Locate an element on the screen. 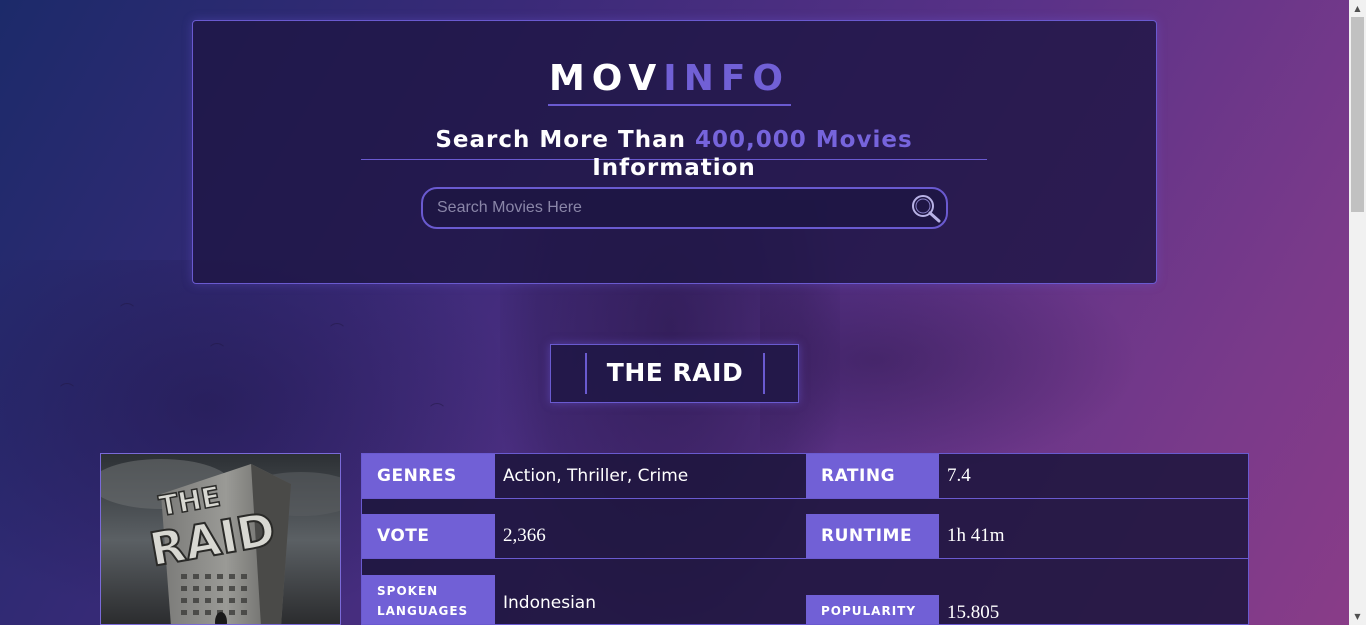  tagline-after: Information is located at coordinates (674, 168).